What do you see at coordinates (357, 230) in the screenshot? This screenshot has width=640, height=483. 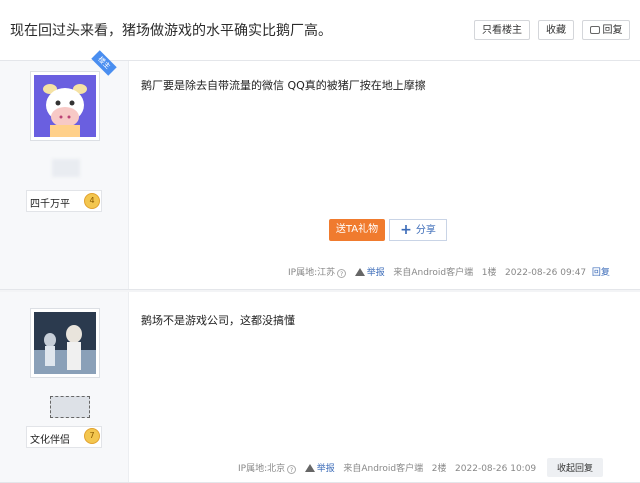 I see `gift-button: 送TA礼物` at bounding box center [357, 230].